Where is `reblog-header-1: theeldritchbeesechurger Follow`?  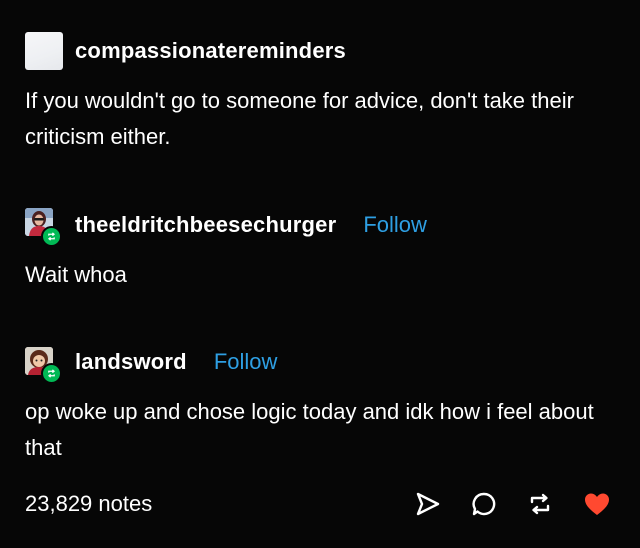
reblog-header-1: theeldritchbeesechurger Follow is located at coordinates (322, 226).